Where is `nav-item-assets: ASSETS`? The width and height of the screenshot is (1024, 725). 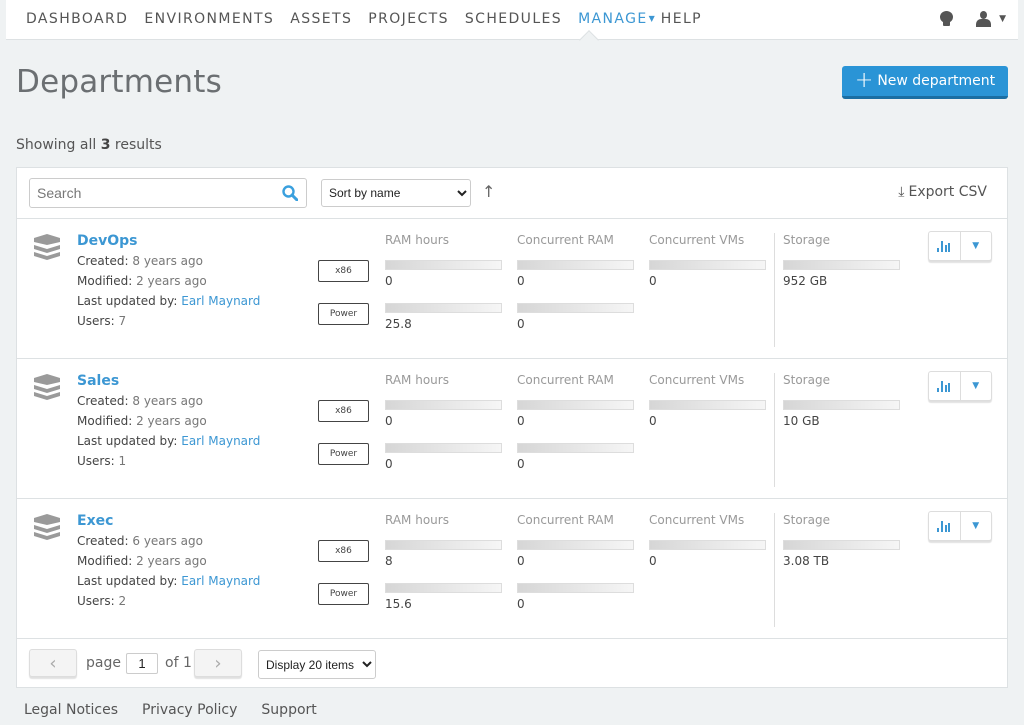 nav-item-assets: ASSETS is located at coordinates (321, 19).